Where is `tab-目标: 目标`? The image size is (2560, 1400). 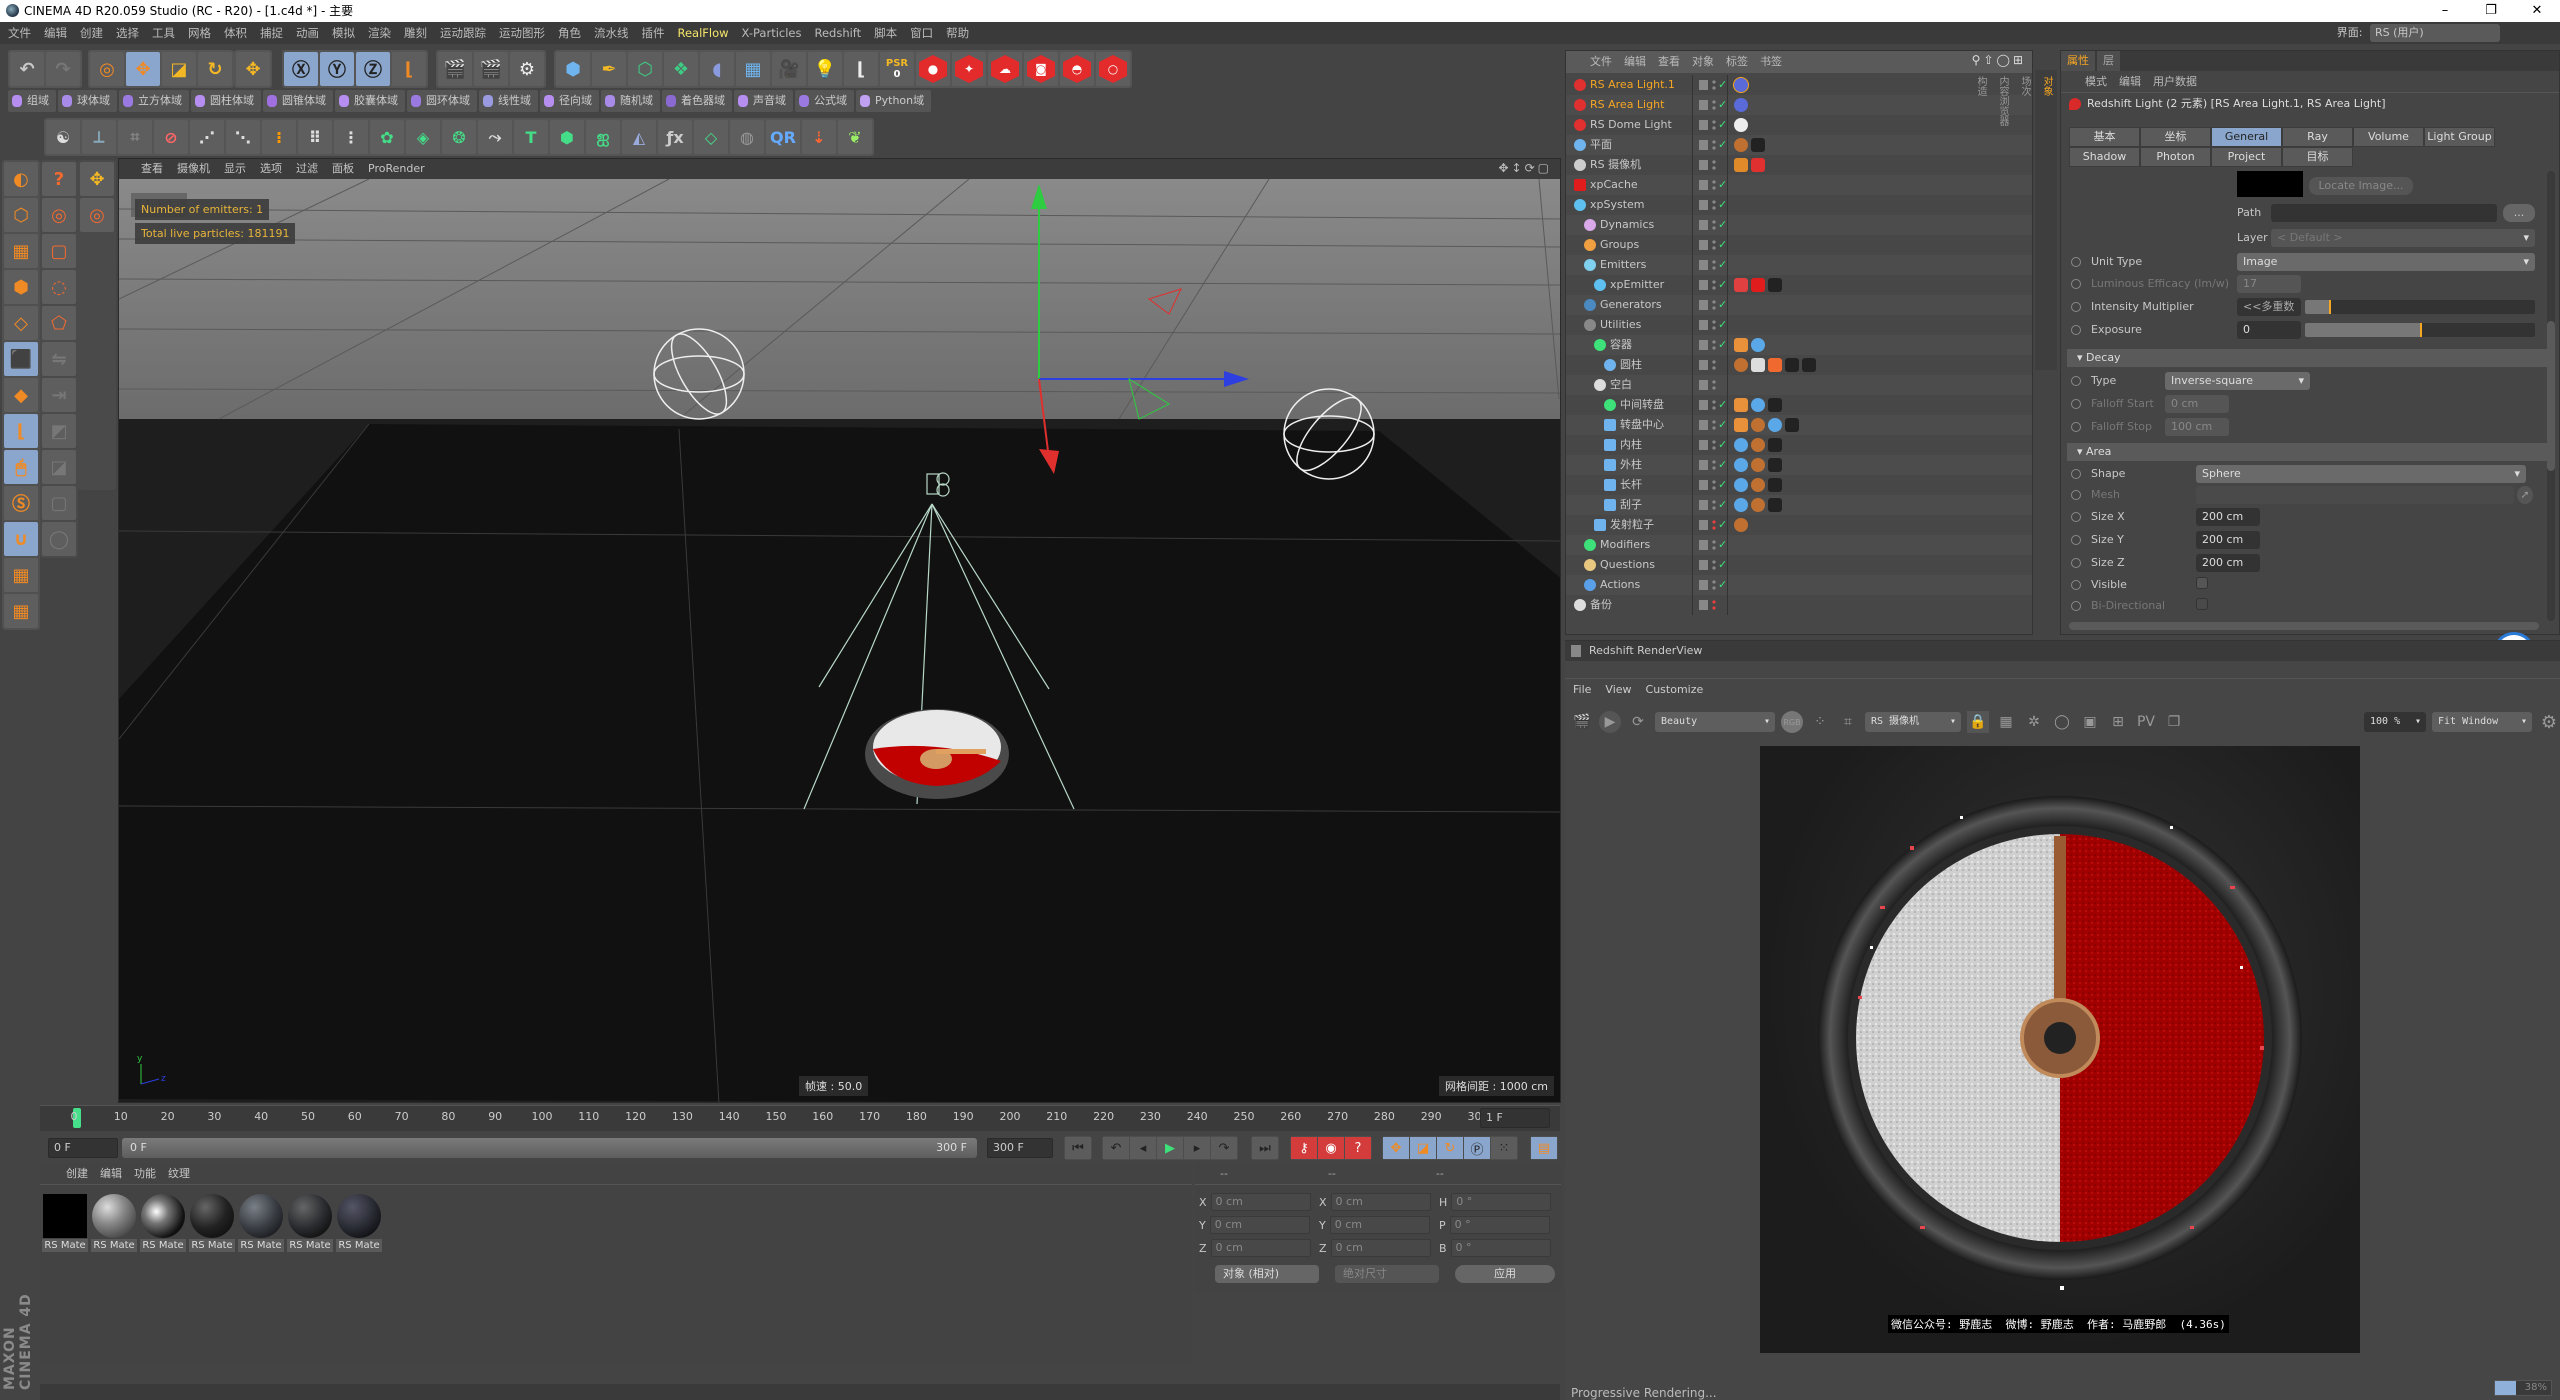
tab-目标: 目标 is located at coordinates (2317, 157).